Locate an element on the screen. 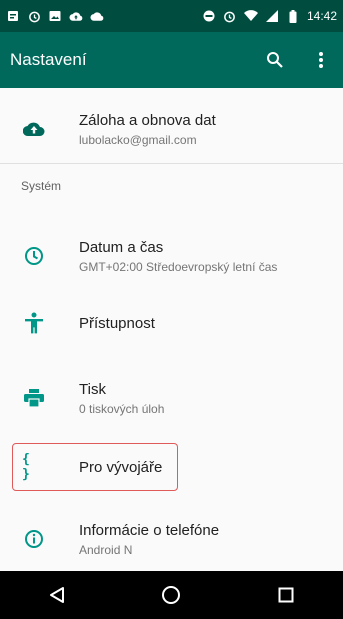  settings-item-about: Informácie o telefóne Android N is located at coordinates (171, 539).